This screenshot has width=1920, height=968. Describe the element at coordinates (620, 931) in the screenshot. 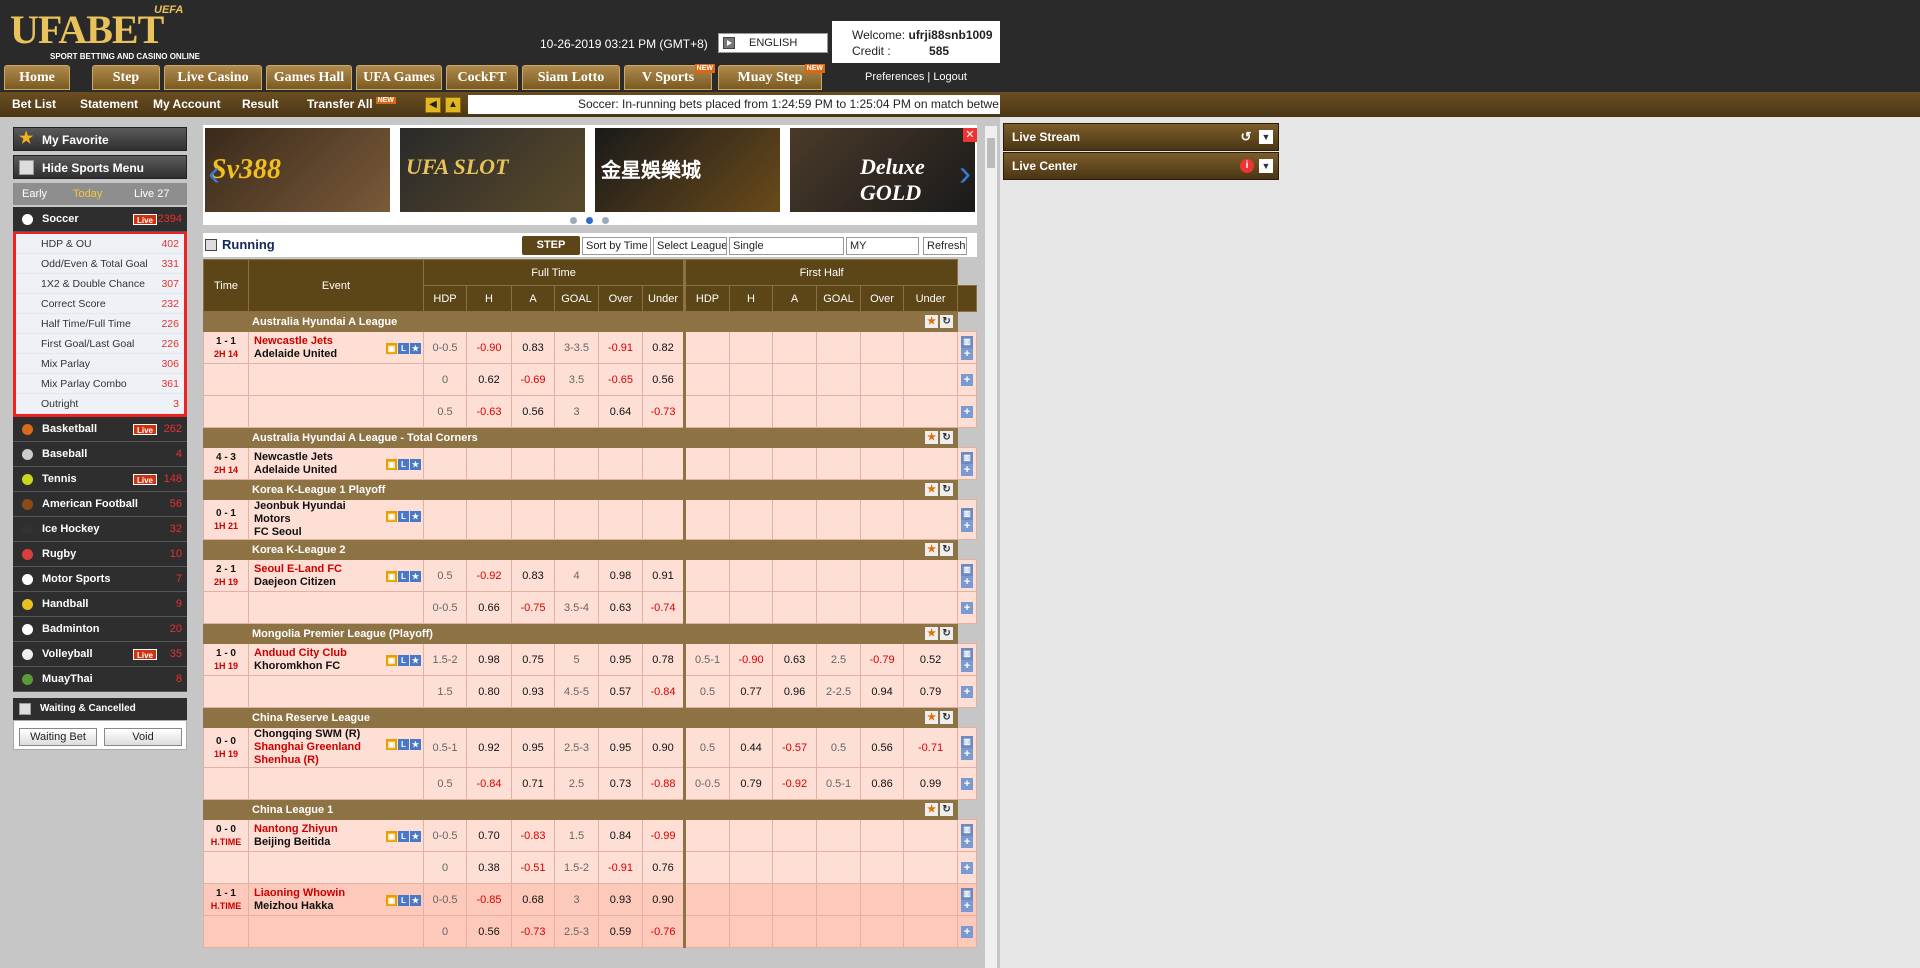

I see `odds-cell: 0.59` at that location.